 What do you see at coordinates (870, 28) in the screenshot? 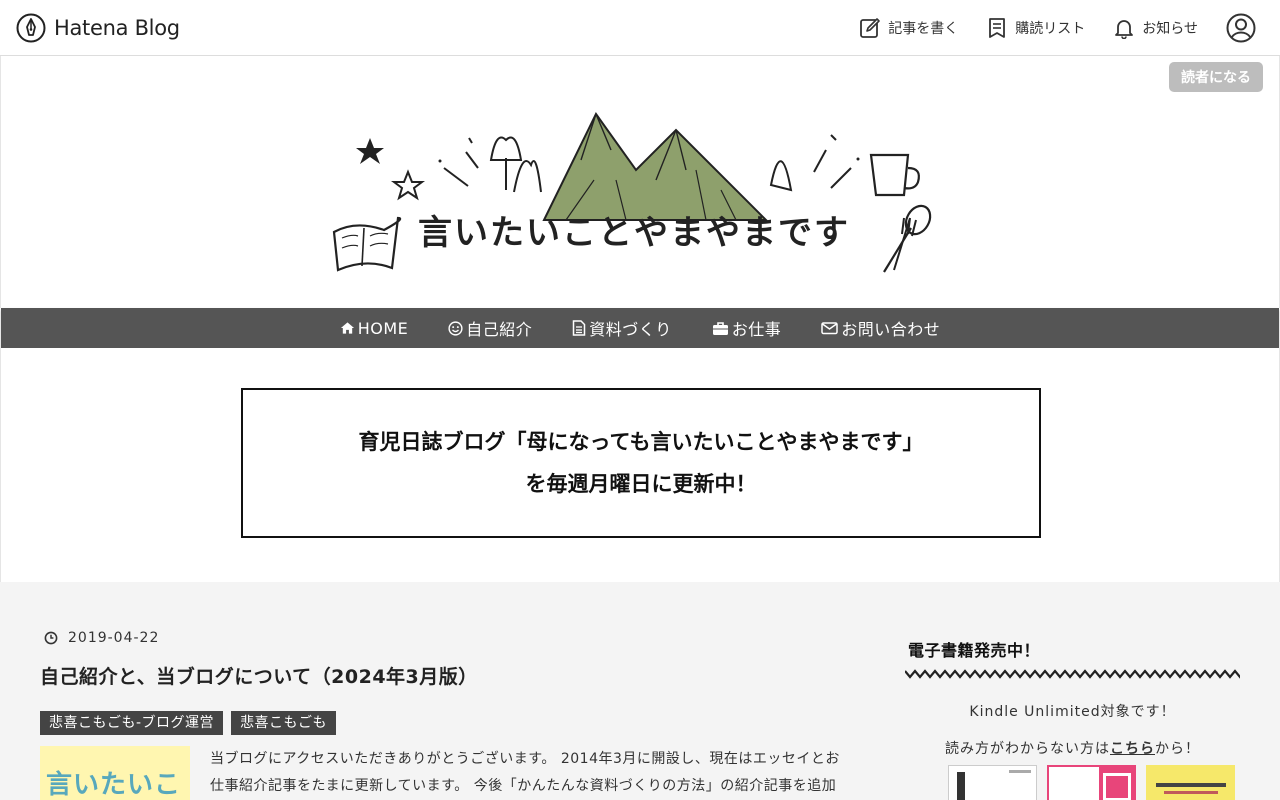
I see `edit-icon` at bounding box center [870, 28].